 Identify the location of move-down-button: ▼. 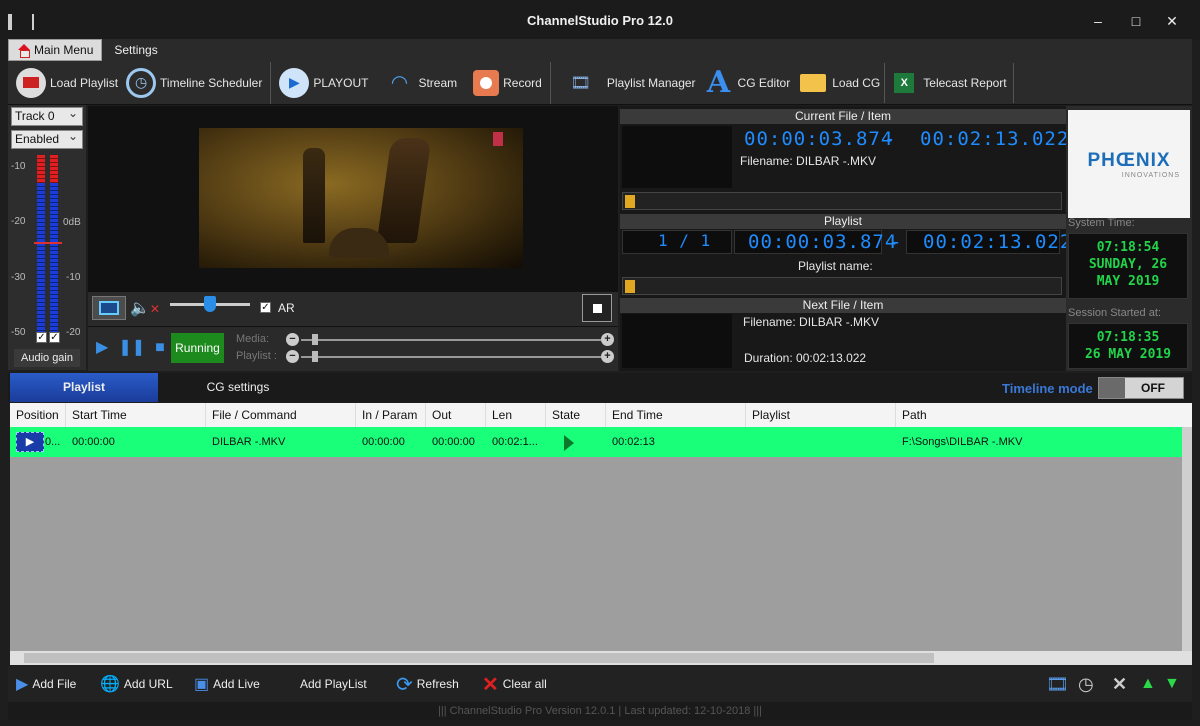
(1172, 684).